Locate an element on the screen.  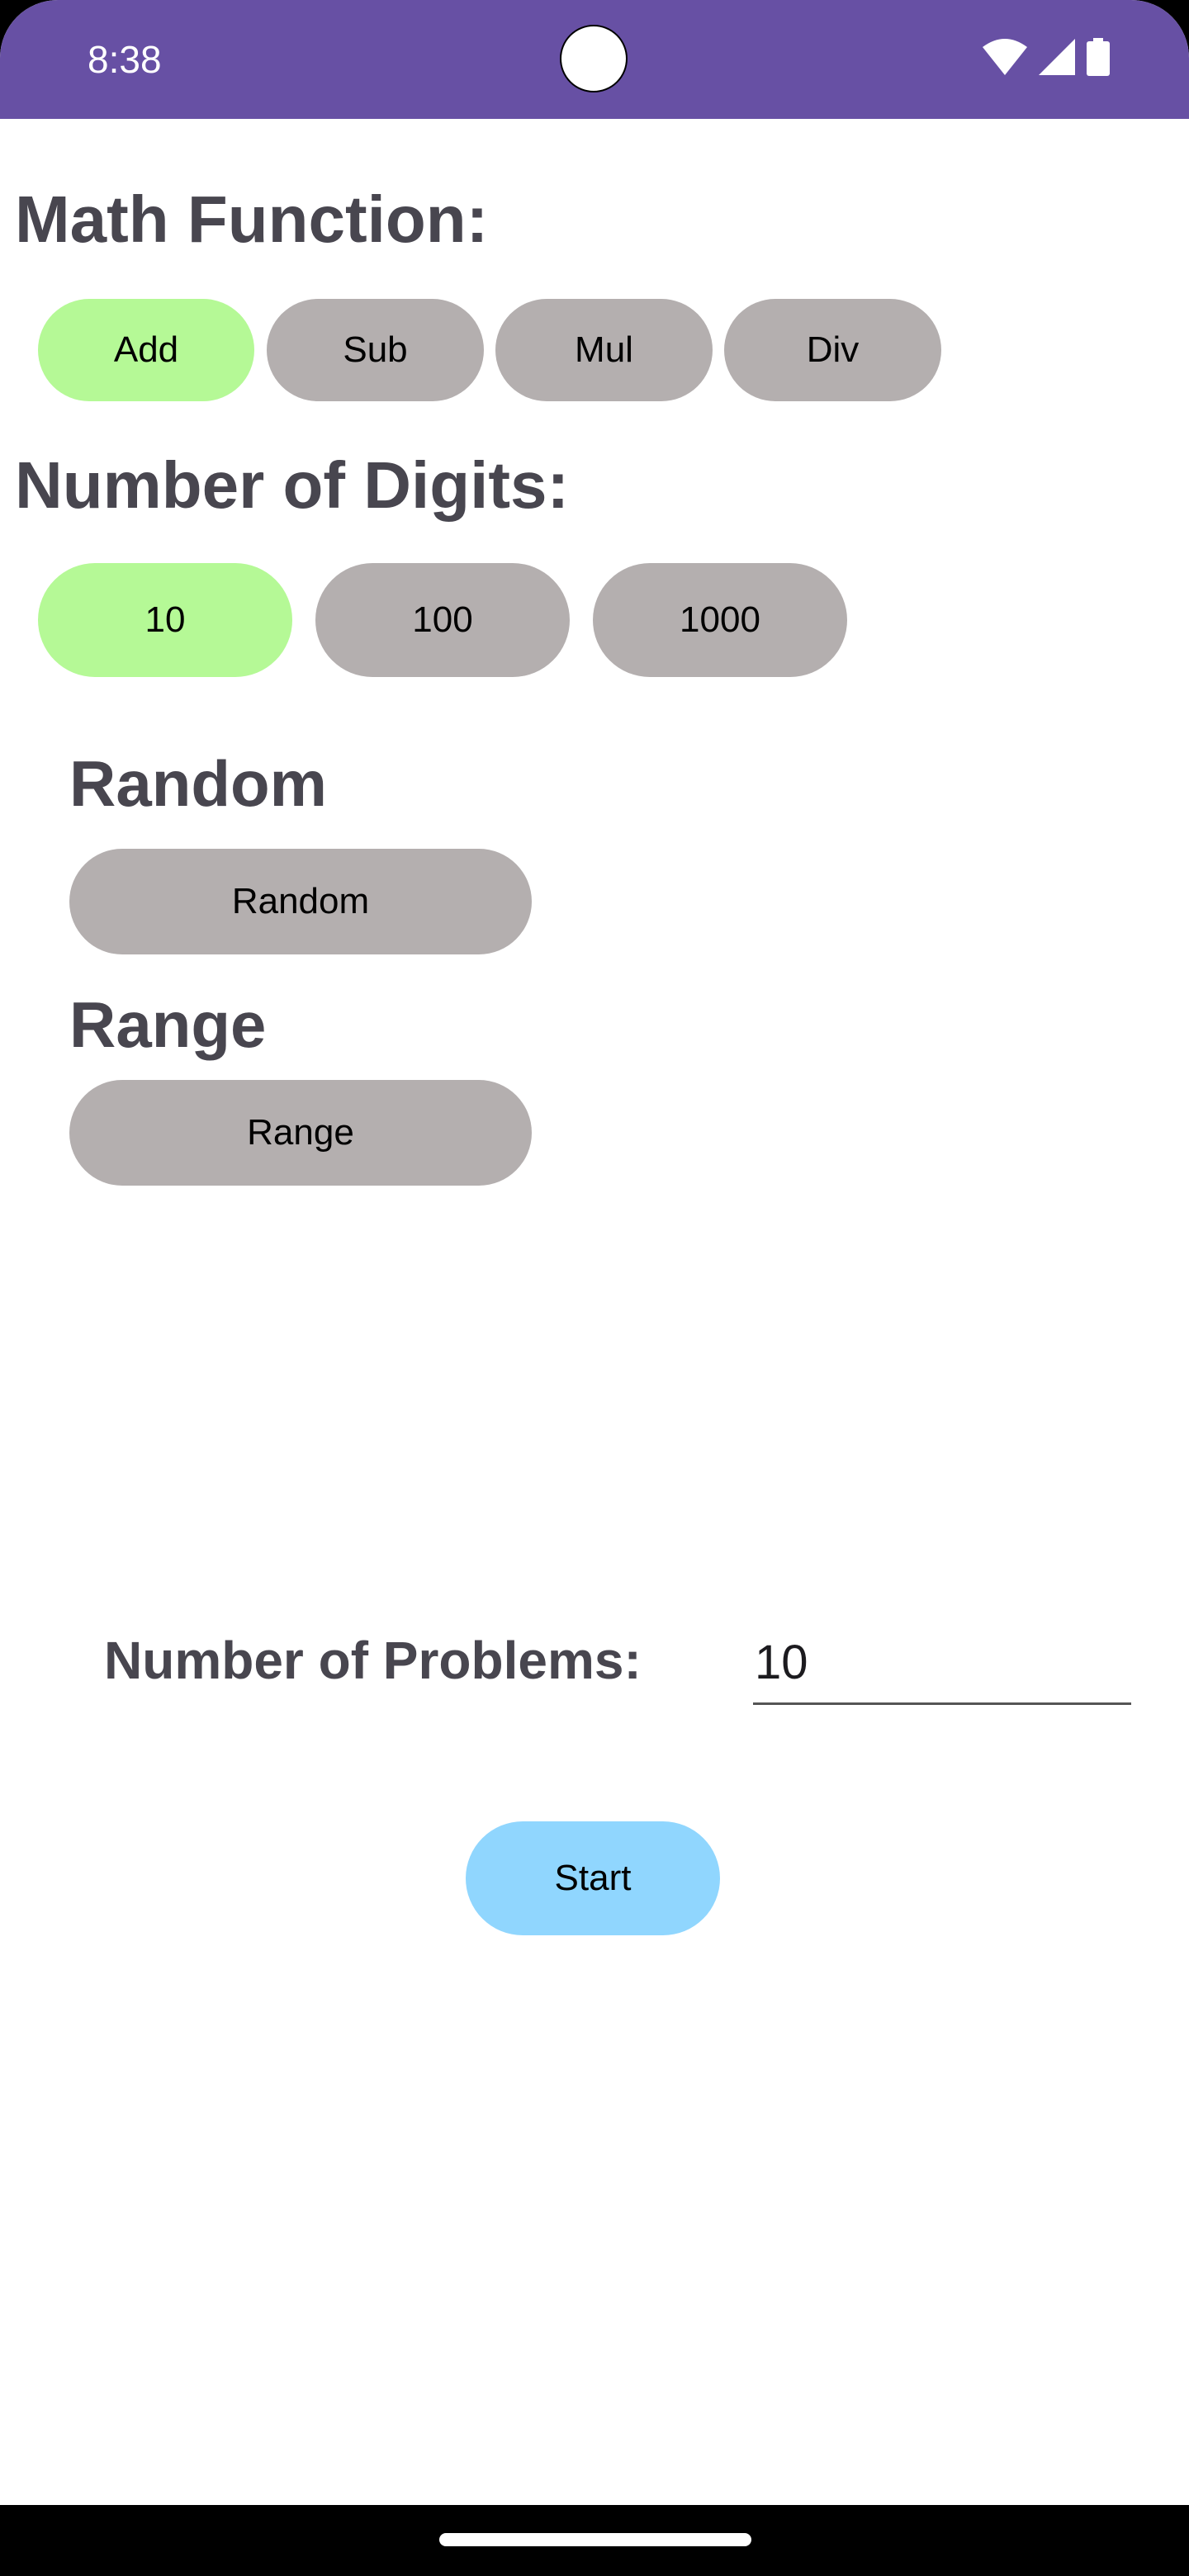
number-of-digits-title: Number of Digits: is located at coordinates (292, 485).